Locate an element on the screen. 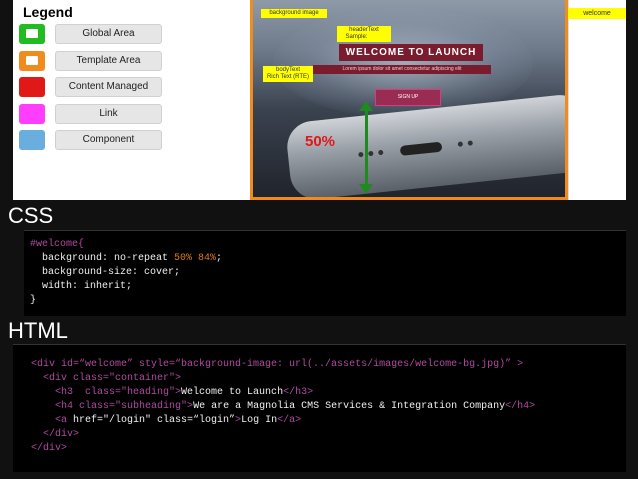  code-token: background: no-repeat is located at coordinates (102, 258).